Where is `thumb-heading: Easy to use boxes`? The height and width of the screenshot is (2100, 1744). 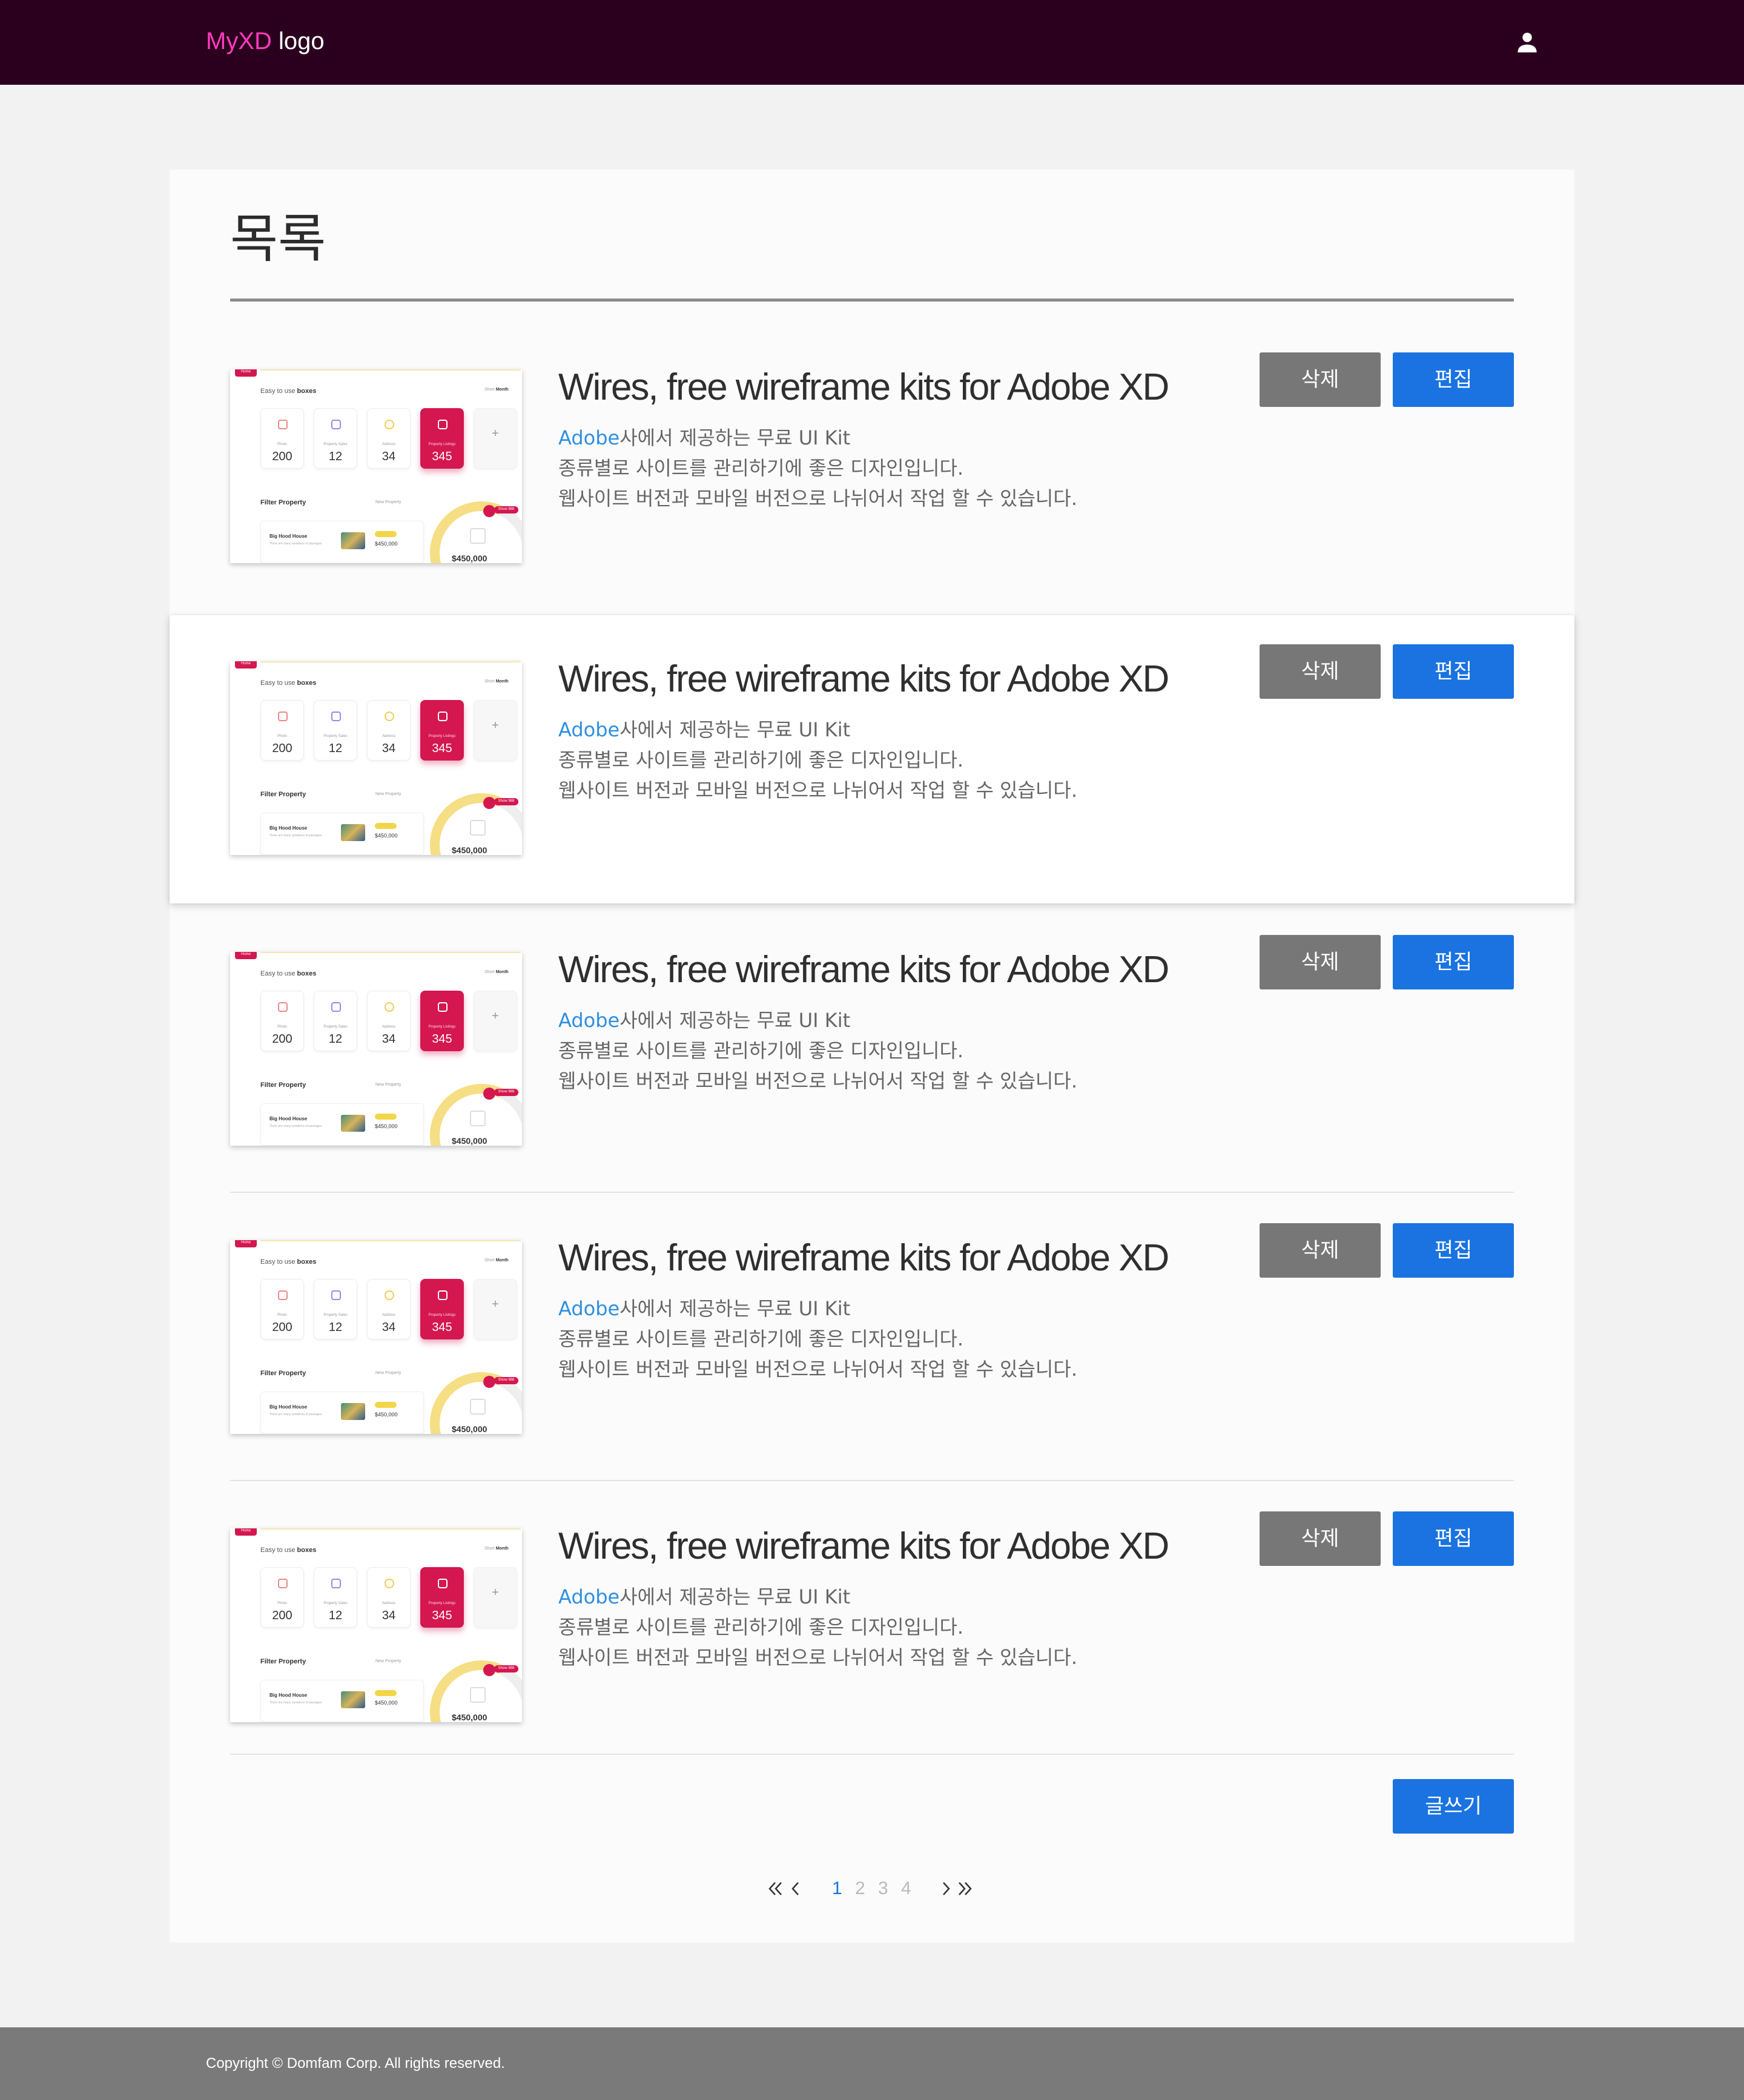
thumb-heading: Easy to use boxes is located at coordinates (288, 391).